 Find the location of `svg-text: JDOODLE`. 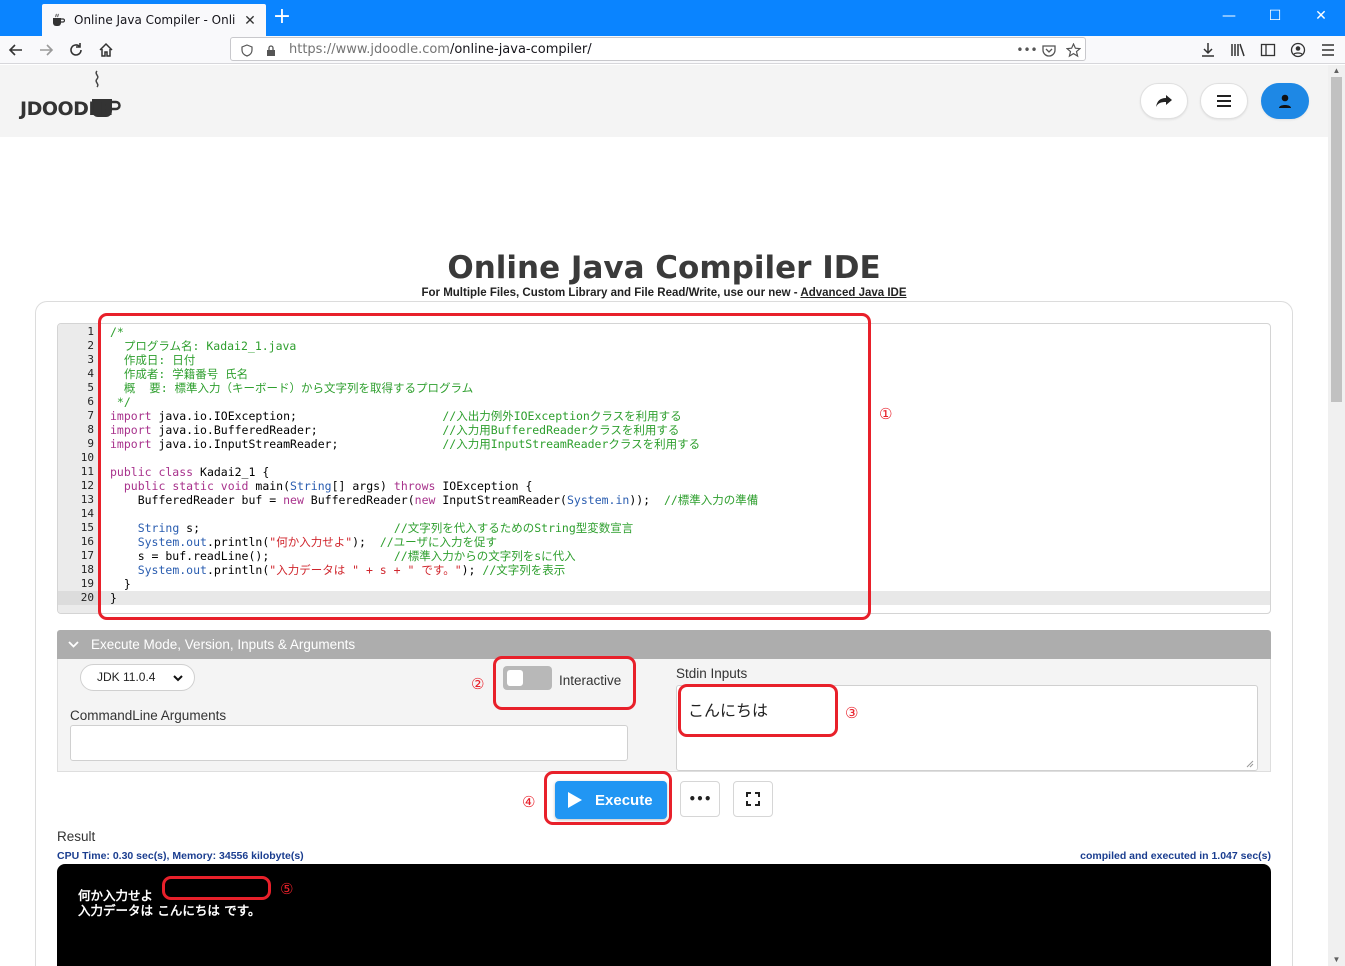

svg-text: JDOODLE is located at coordinates (65, 109).